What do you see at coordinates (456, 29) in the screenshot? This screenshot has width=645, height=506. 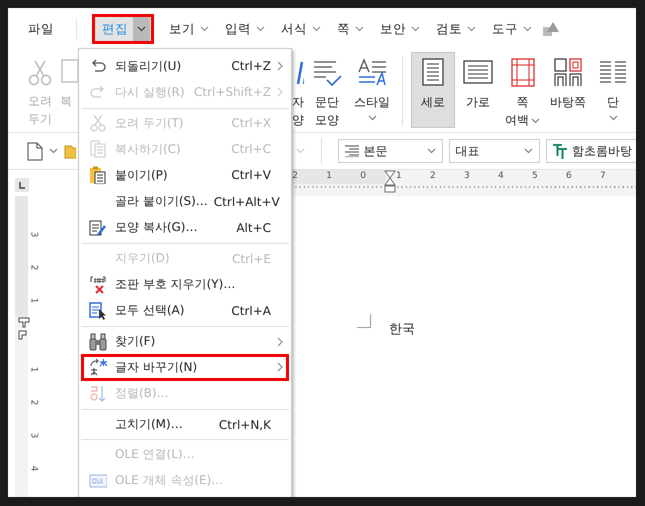 I see `menu-tab: 검토` at bounding box center [456, 29].